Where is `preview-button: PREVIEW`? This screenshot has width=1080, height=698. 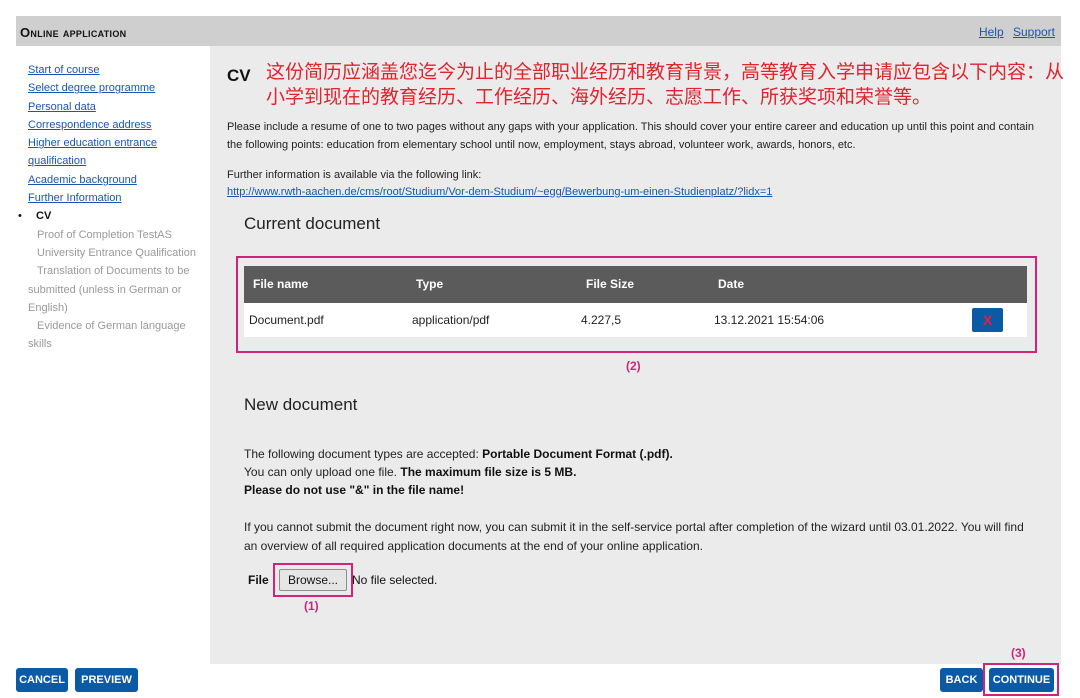
preview-button: PREVIEW is located at coordinates (106, 680).